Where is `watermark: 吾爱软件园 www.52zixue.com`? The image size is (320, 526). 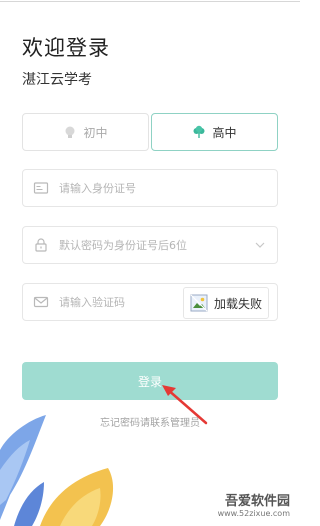
watermark: 吾爱软件园 www.52zixue.com is located at coordinates (254, 504).